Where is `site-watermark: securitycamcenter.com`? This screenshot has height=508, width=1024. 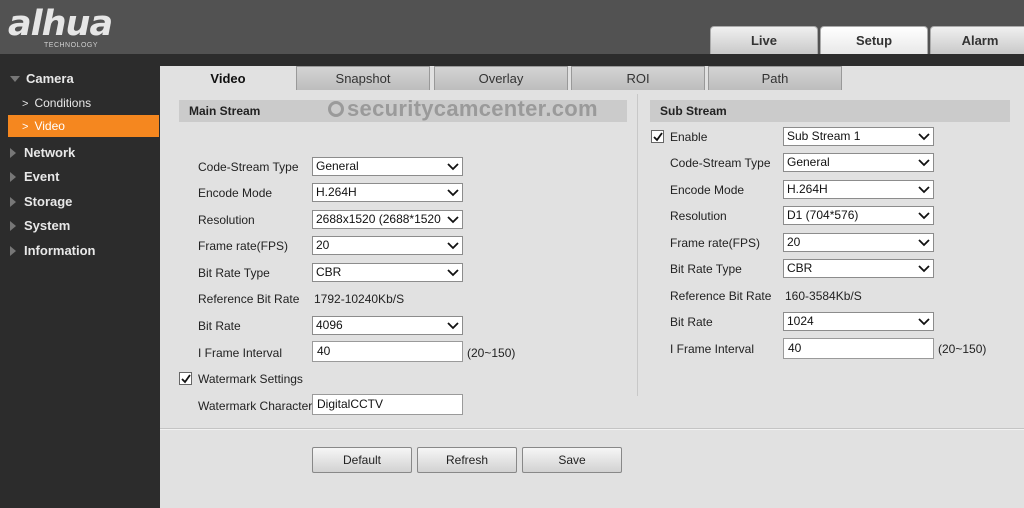 site-watermark: securitycamcenter.com is located at coordinates (463, 109).